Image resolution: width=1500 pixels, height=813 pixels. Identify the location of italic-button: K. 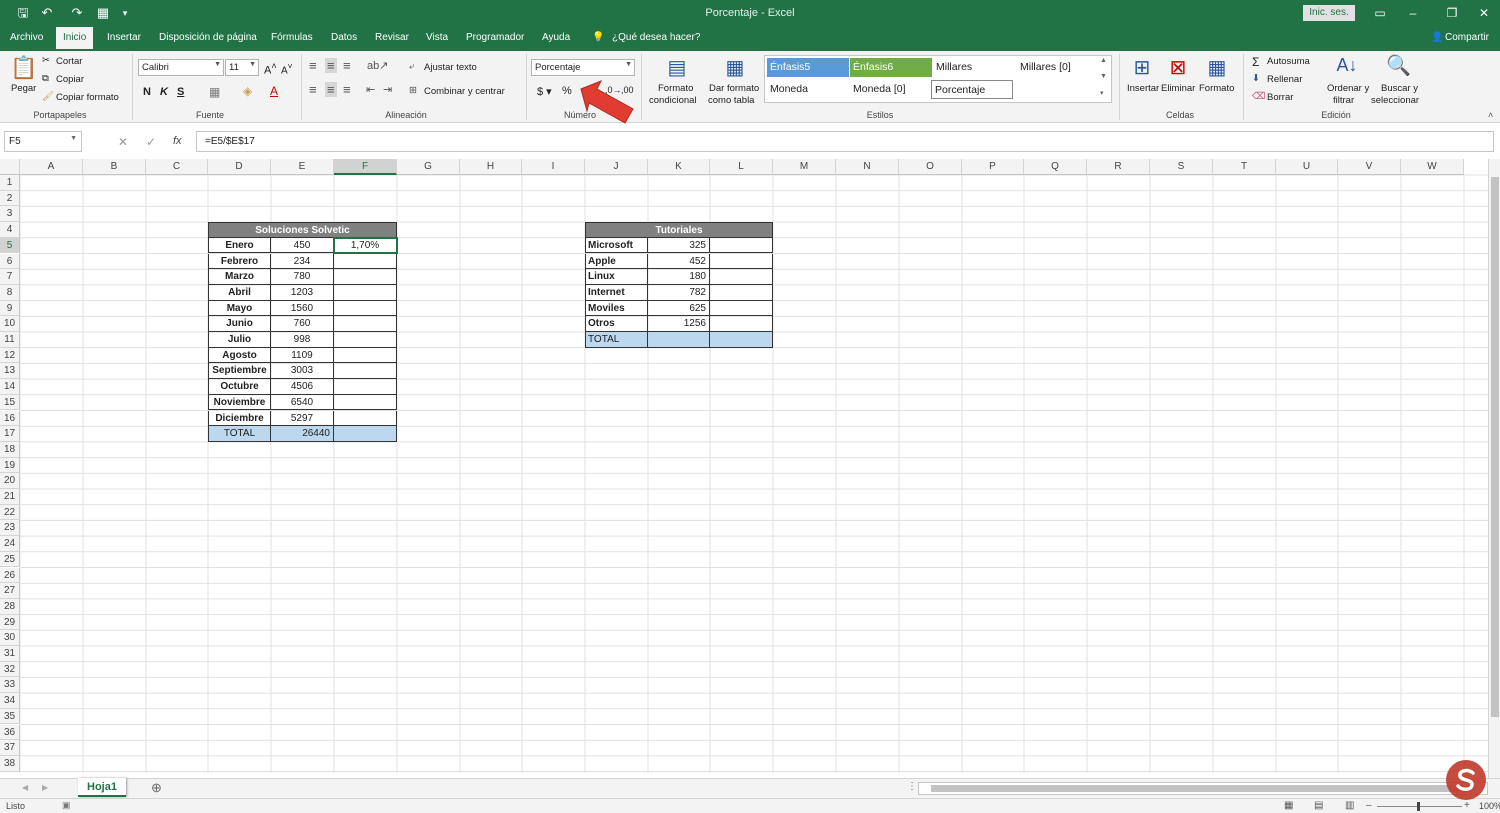
(164, 92).